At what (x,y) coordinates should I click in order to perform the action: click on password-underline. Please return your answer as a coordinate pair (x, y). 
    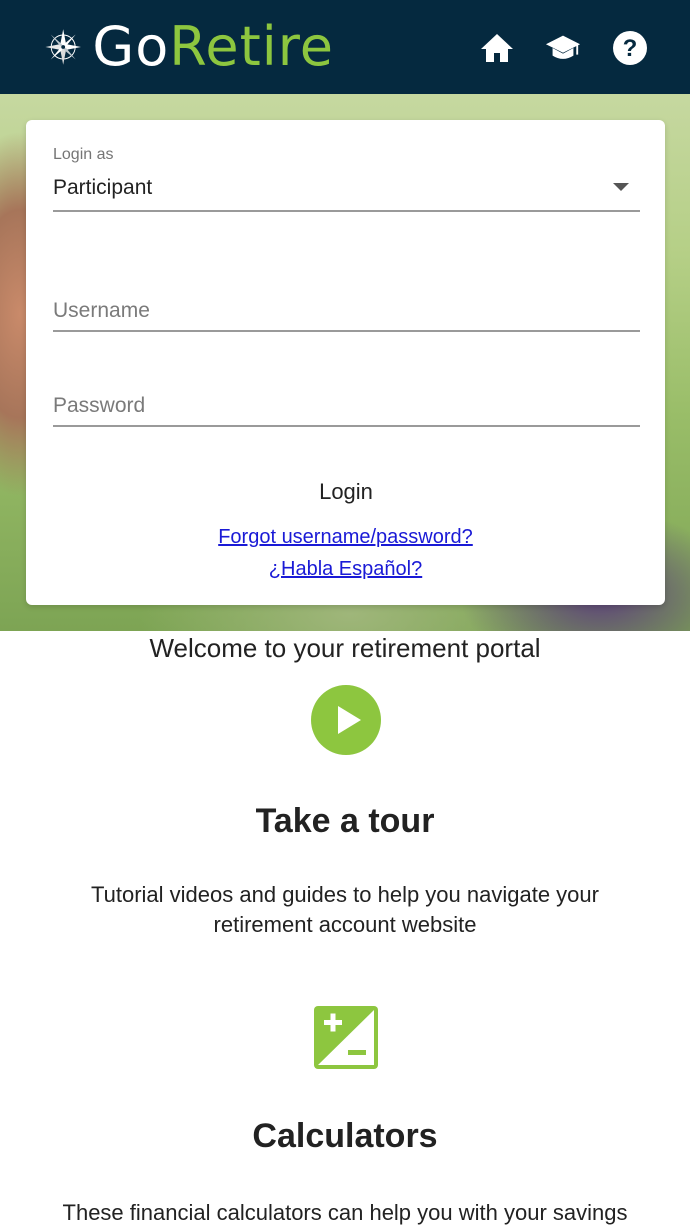
    Looking at the image, I should click on (346, 426).